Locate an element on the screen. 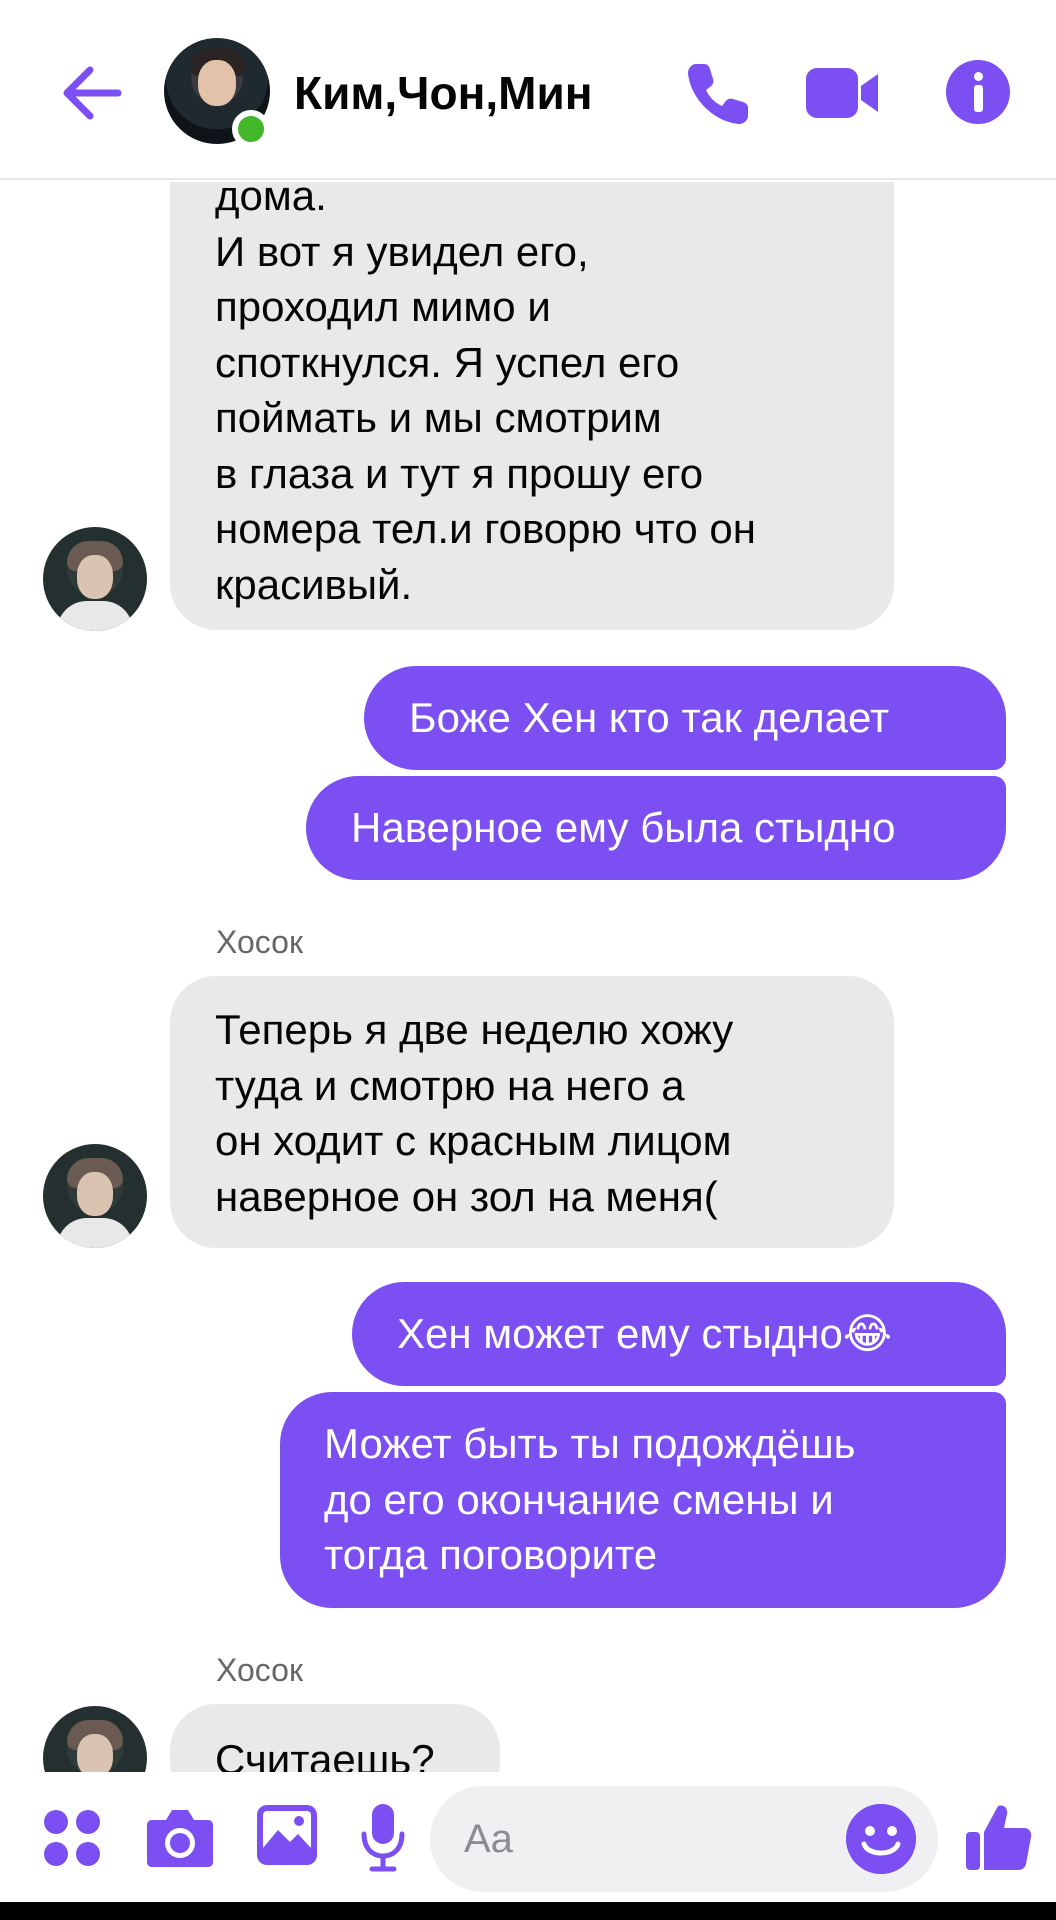 This screenshot has width=1056, height=1920. emoji-icon is located at coordinates (881, 1839).